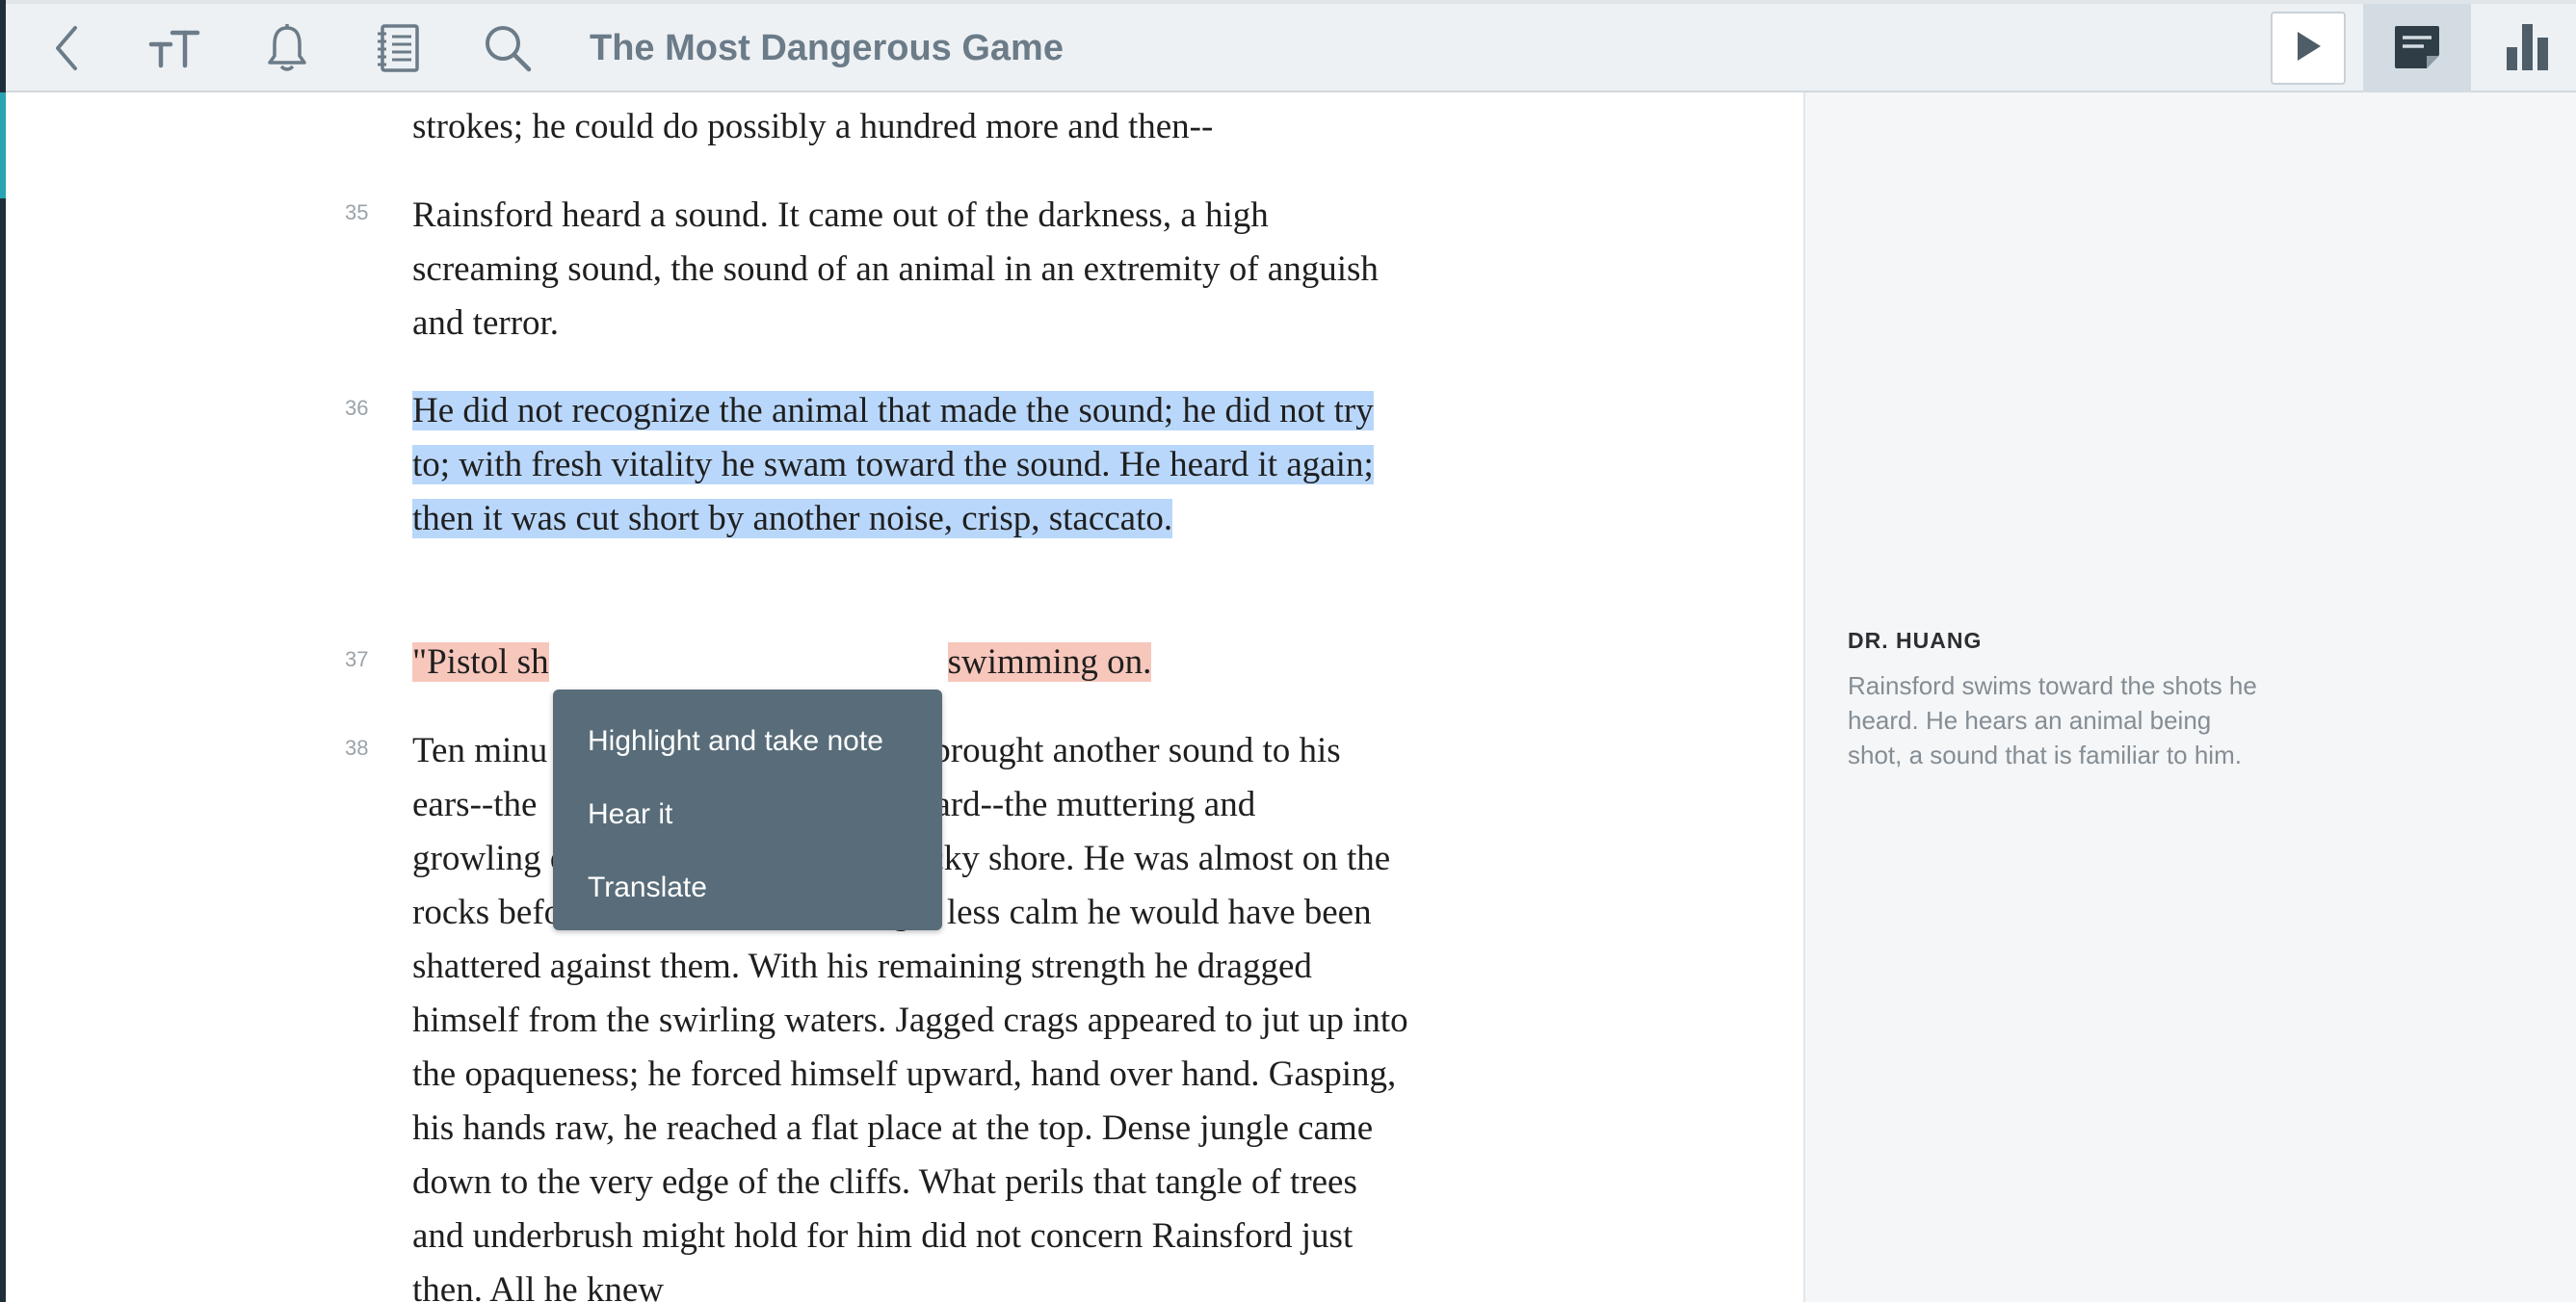 This screenshot has width=2576, height=1302. Describe the element at coordinates (747, 820) in the screenshot. I see `menu-item-hear-it: Hear it` at that location.